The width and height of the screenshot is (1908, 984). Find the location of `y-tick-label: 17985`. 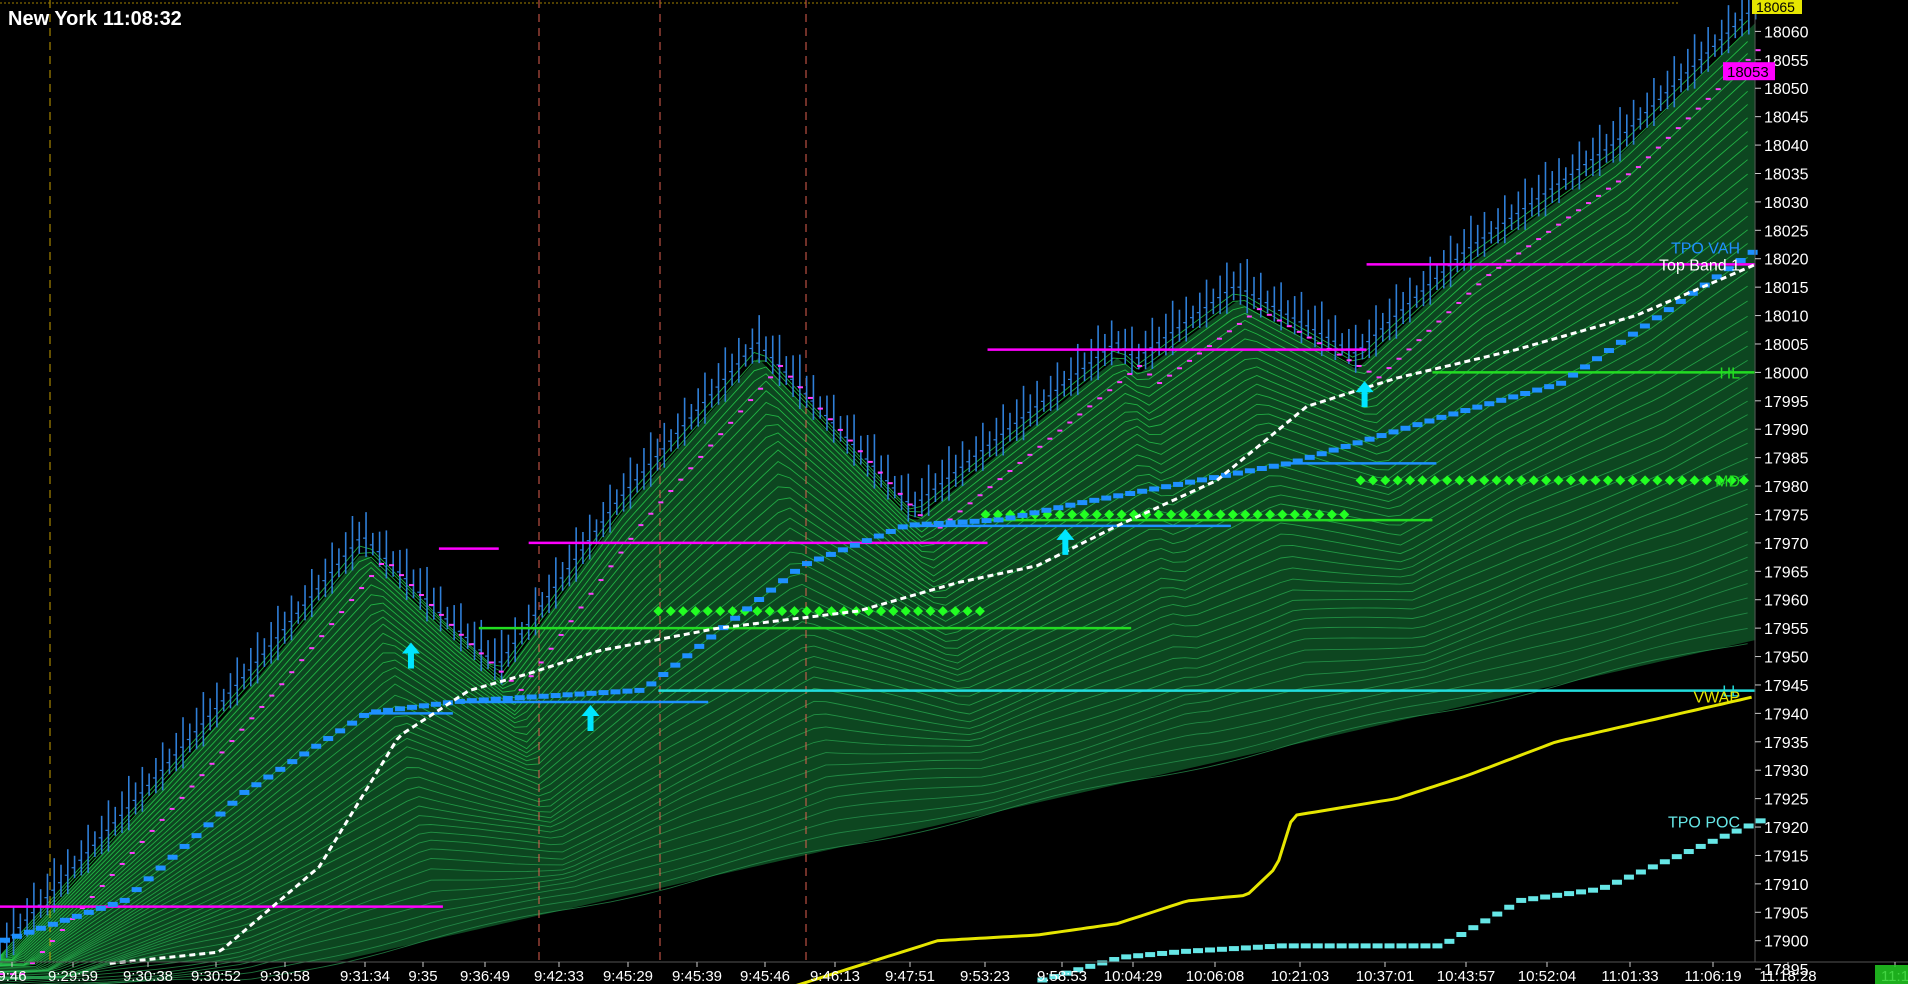

y-tick-label: 17985 is located at coordinates (1786, 459).